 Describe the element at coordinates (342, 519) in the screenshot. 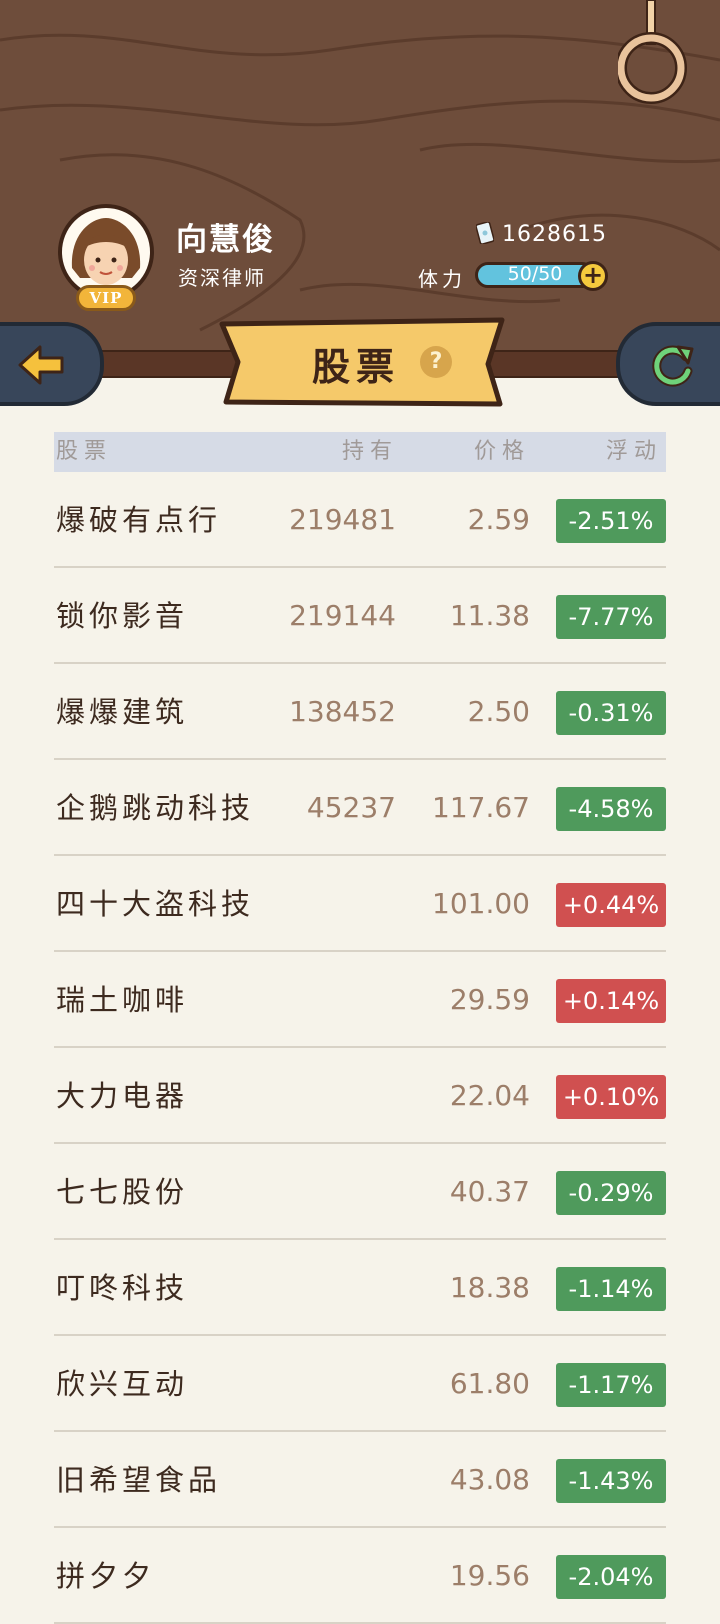

I see `stock-hold: 219481` at that location.